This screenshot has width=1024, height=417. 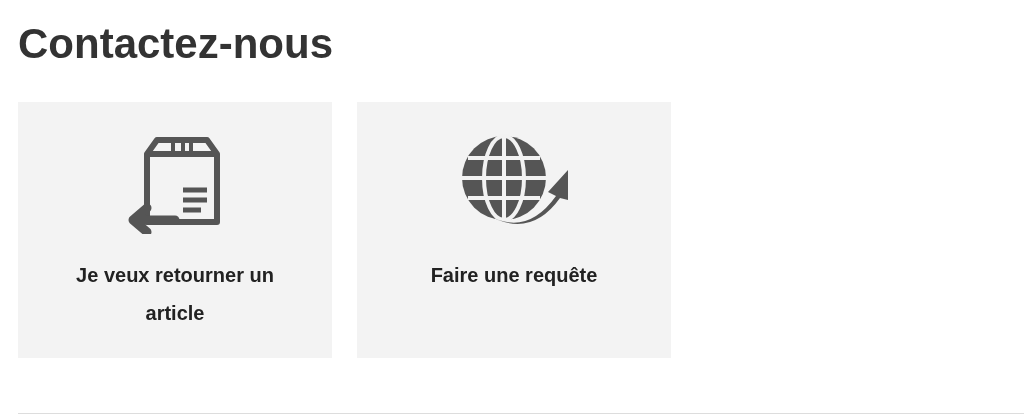 What do you see at coordinates (514, 275) in the screenshot?
I see `card-label: Faire une requête` at bounding box center [514, 275].